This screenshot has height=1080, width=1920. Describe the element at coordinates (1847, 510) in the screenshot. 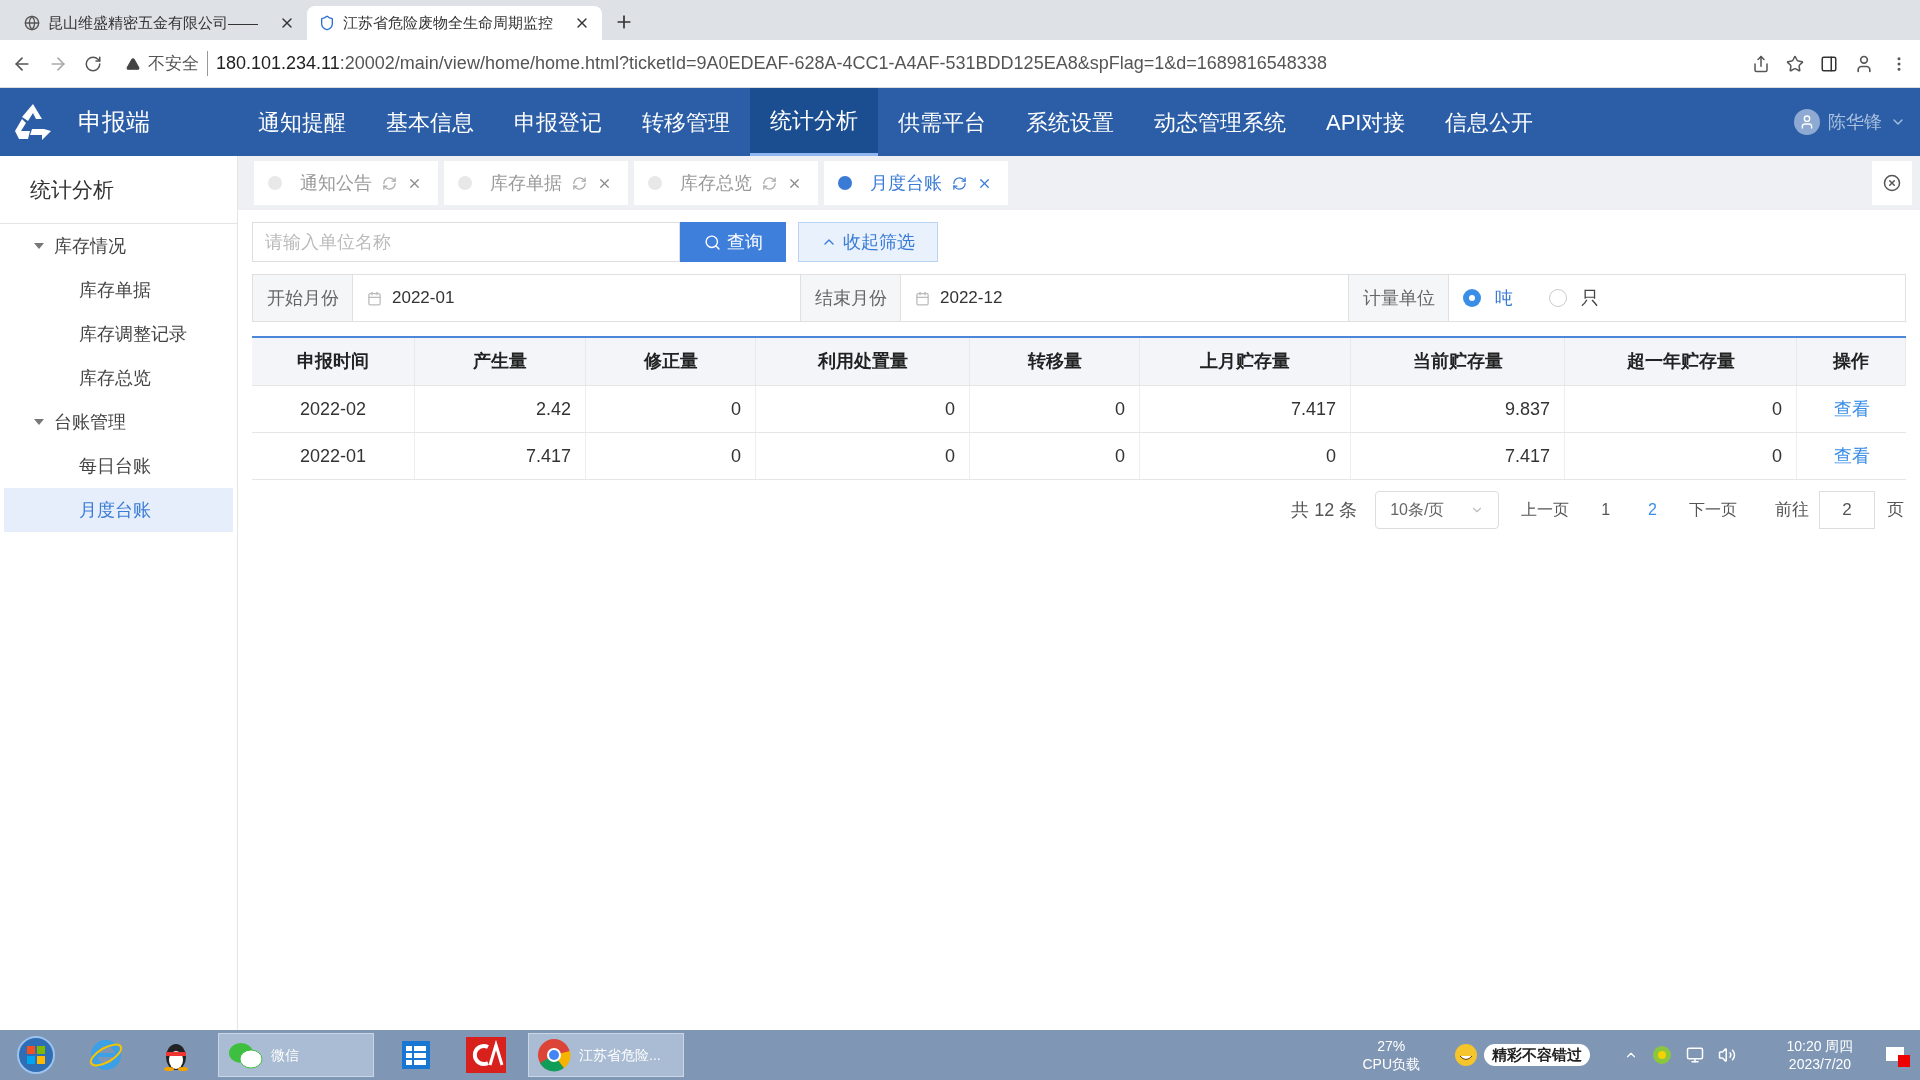

I see `goto-page-field: 2` at that location.